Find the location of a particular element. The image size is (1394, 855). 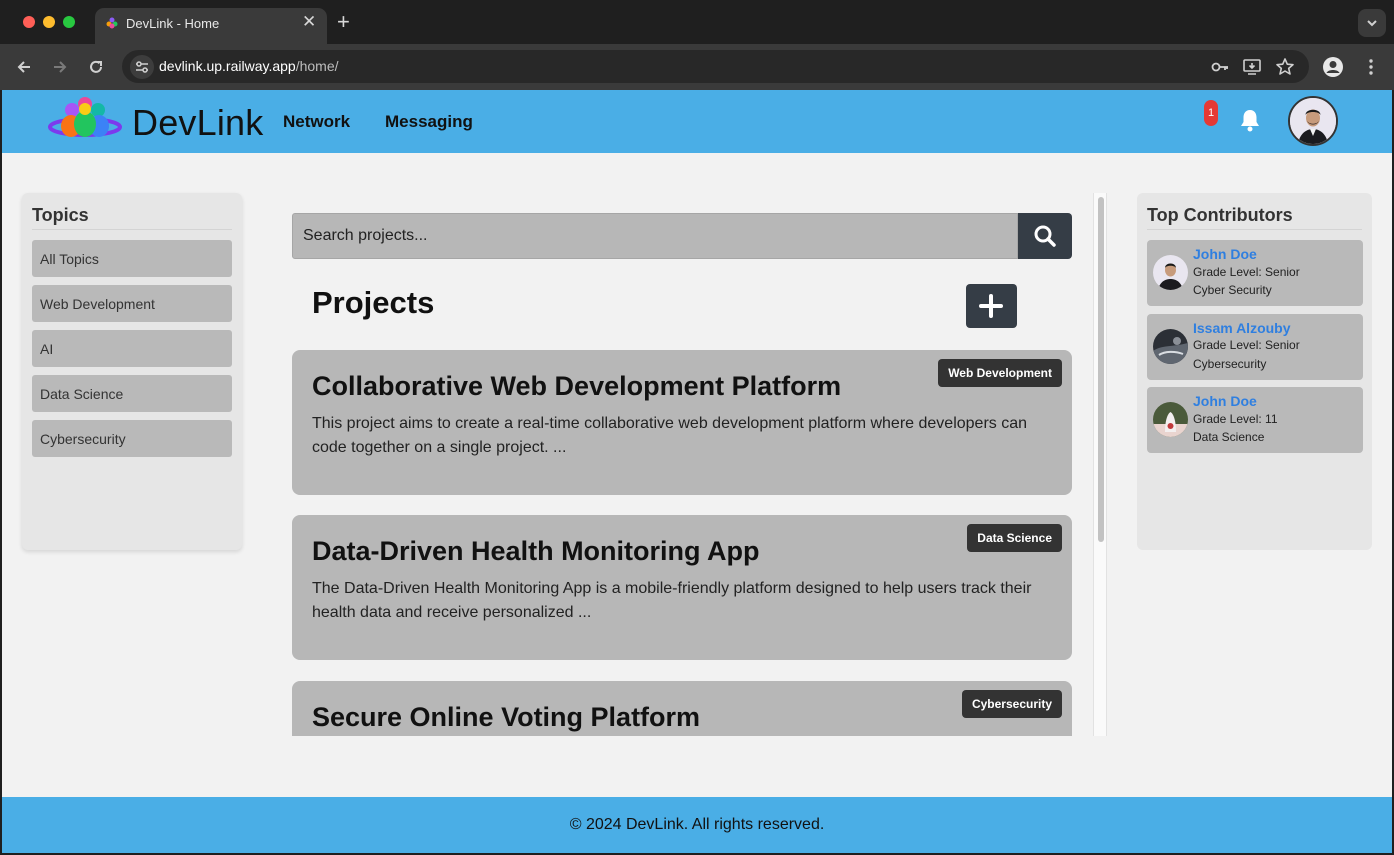

password-key-icon is located at coordinates (1220, 67).